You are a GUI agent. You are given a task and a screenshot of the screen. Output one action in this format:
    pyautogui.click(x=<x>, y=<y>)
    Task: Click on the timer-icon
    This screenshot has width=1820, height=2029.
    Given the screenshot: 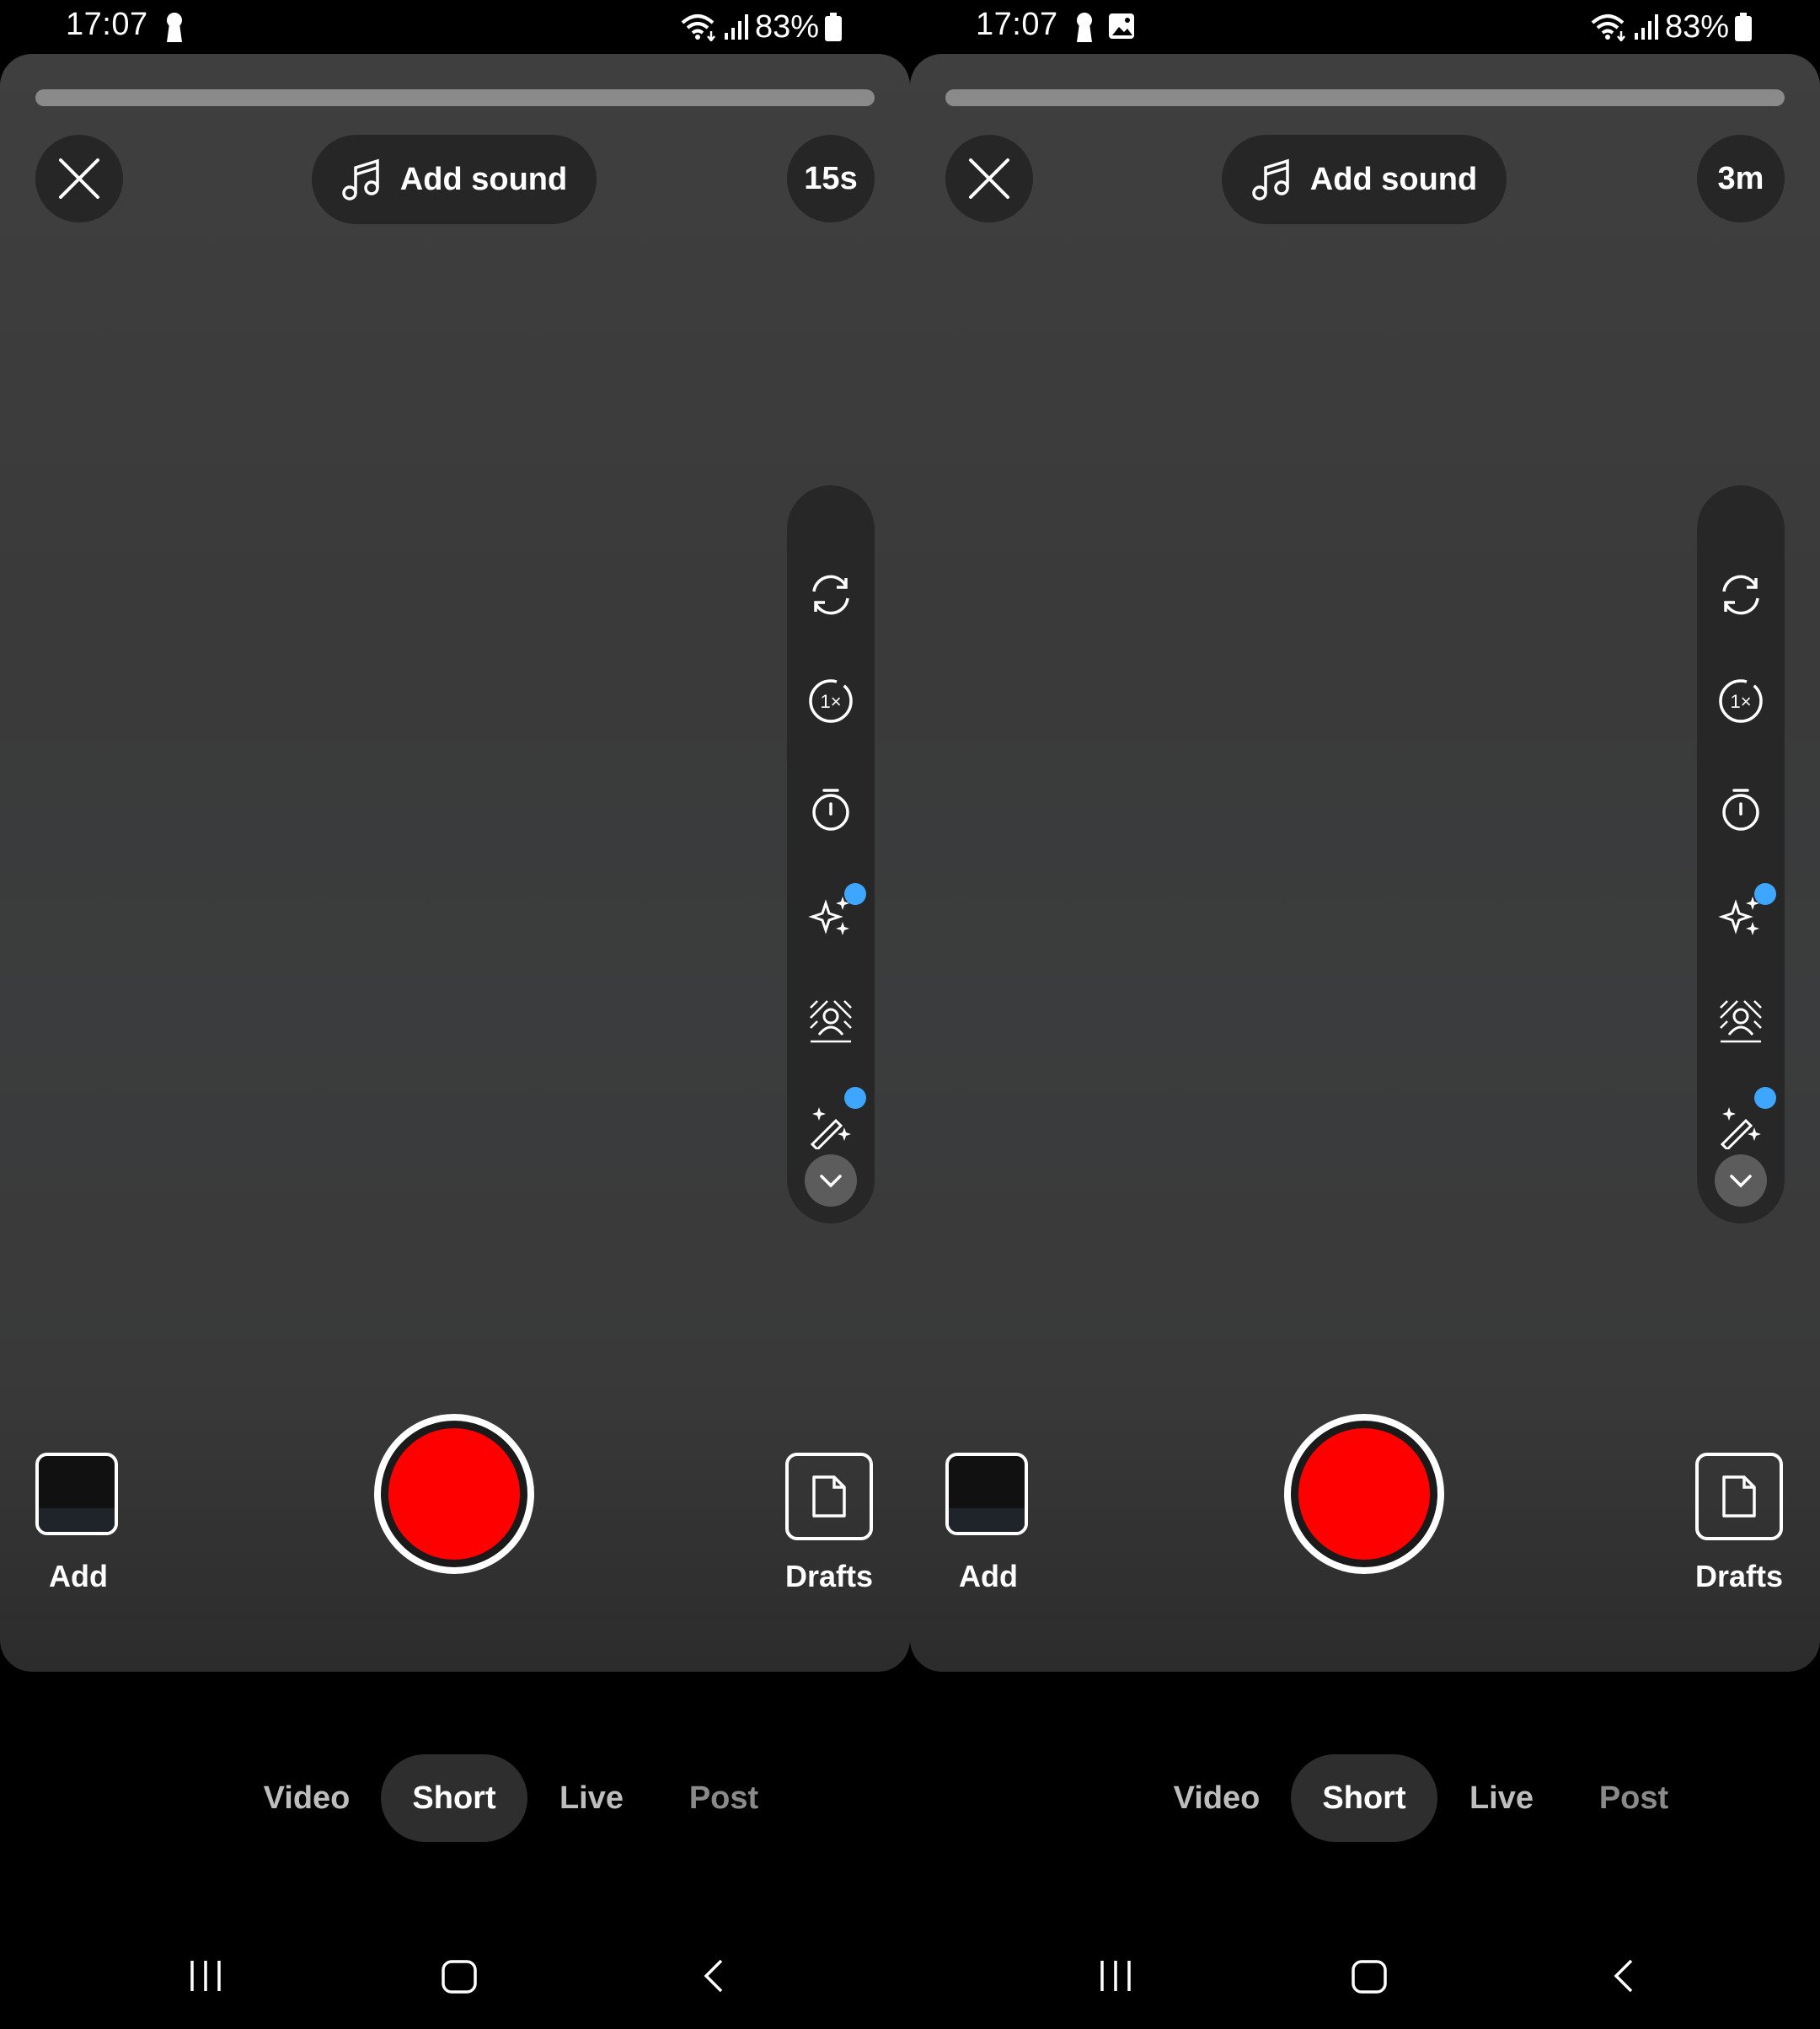 What is the action you would take?
    pyautogui.click(x=1740, y=810)
    